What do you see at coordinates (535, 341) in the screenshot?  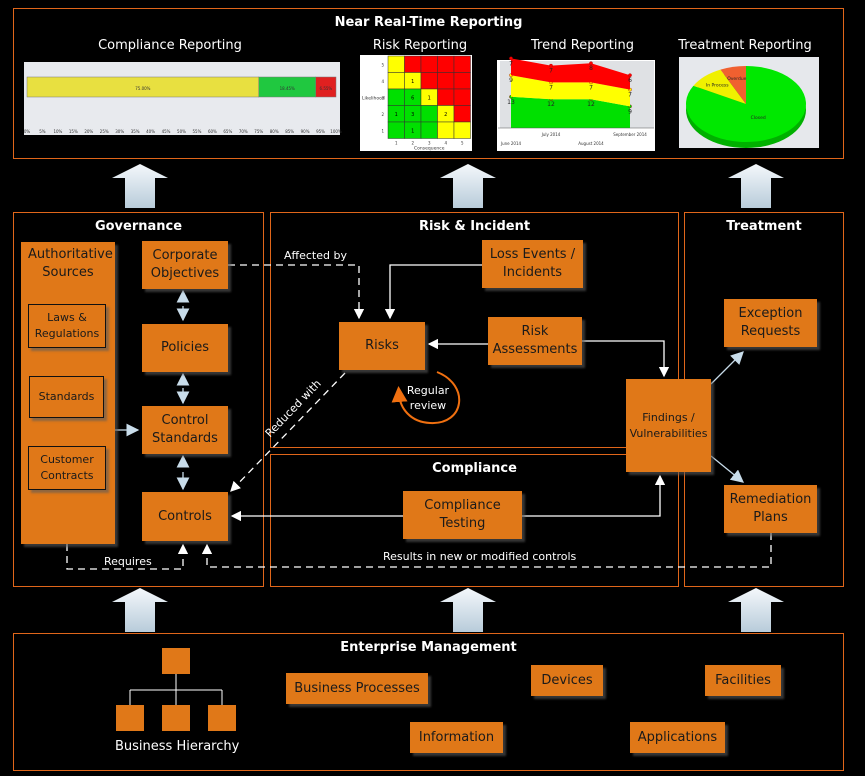 I see `risk-assessments: Risk Assessments` at bounding box center [535, 341].